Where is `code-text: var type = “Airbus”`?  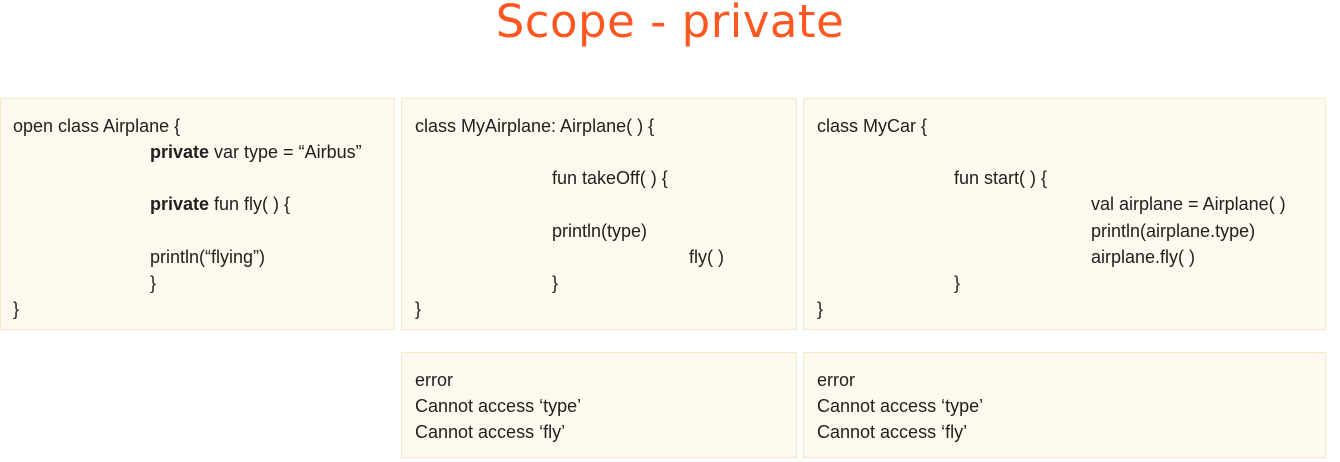 code-text: var type = “Airbus” is located at coordinates (285, 152).